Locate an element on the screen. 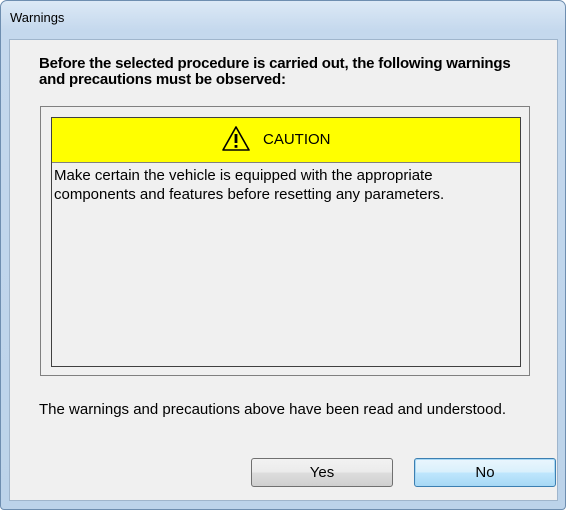 Image resolution: width=568 pixels, height=512 pixels. no-button: No is located at coordinates (485, 472).